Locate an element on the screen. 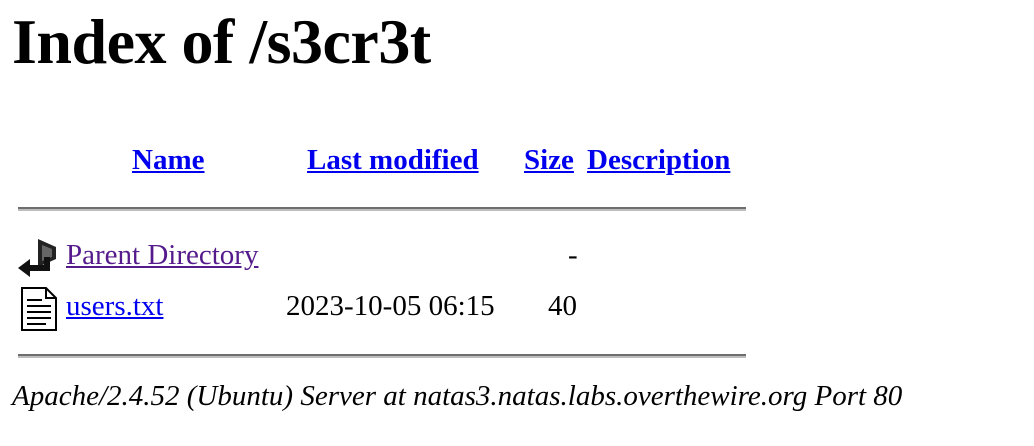 The image size is (1034, 446). users-txt-link: users.txt is located at coordinates (114, 306).